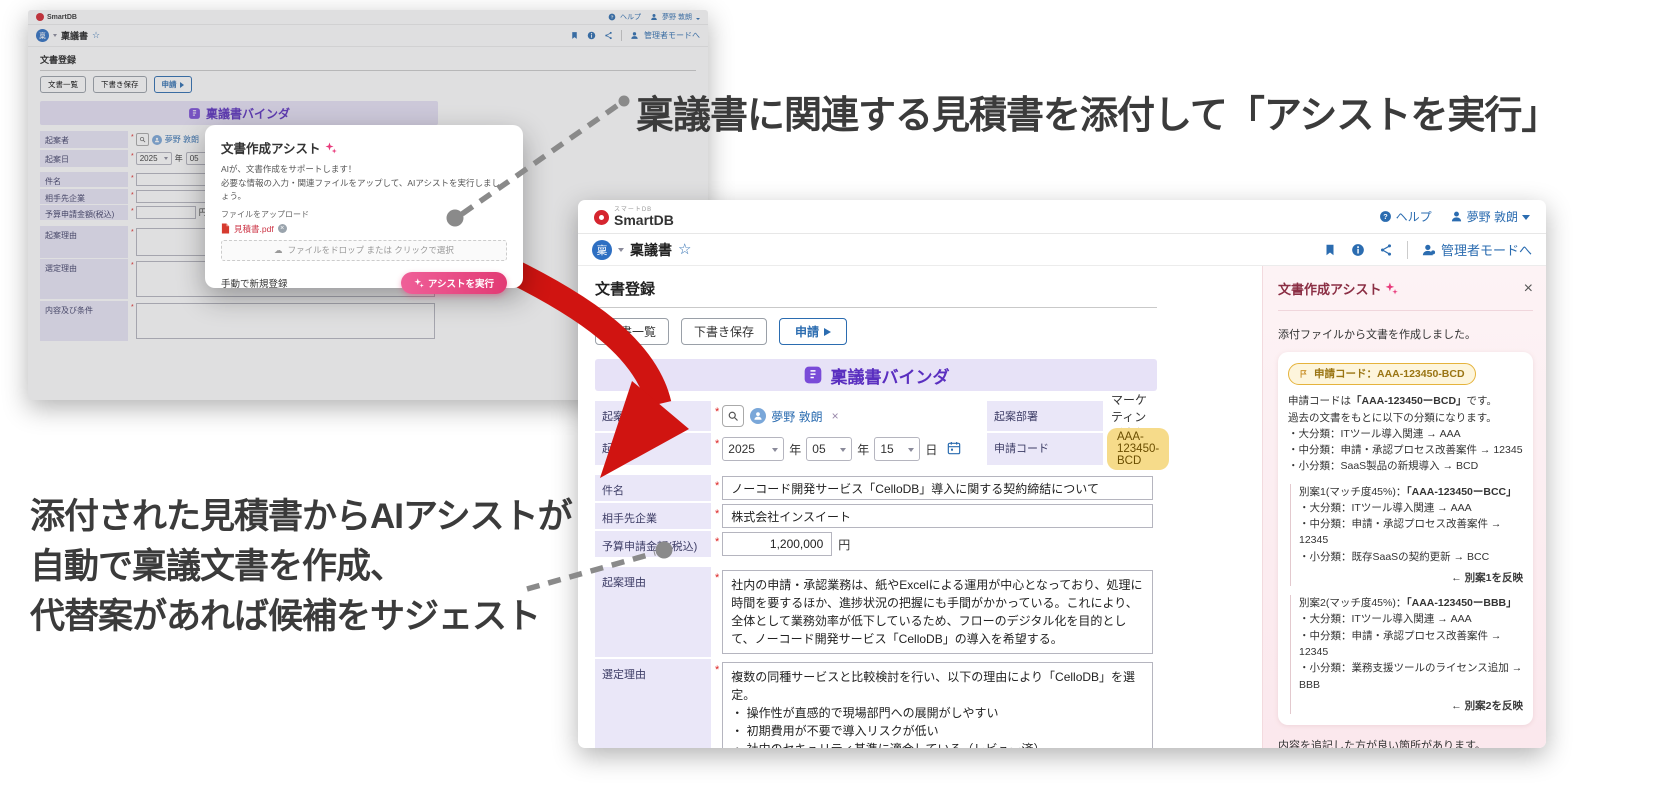  What do you see at coordinates (835, 416) in the screenshot?
I see `remove-user-icon: ×` at bounding box center [835, 416].